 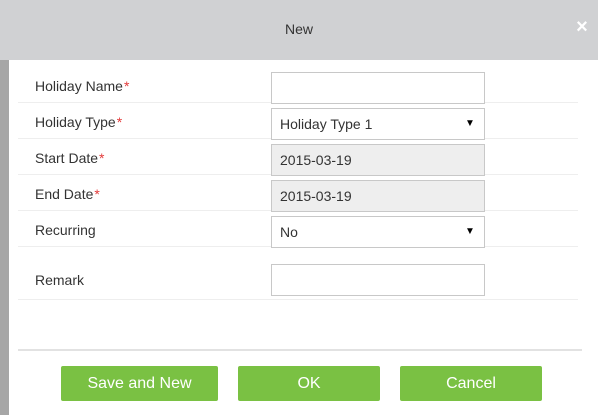 I want to click on remark-input, so click(x=378, y=280).